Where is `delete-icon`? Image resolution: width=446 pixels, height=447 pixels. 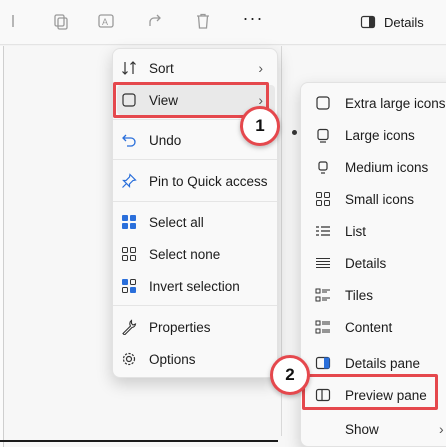 delete-icon is located at coordinates (203, 21).